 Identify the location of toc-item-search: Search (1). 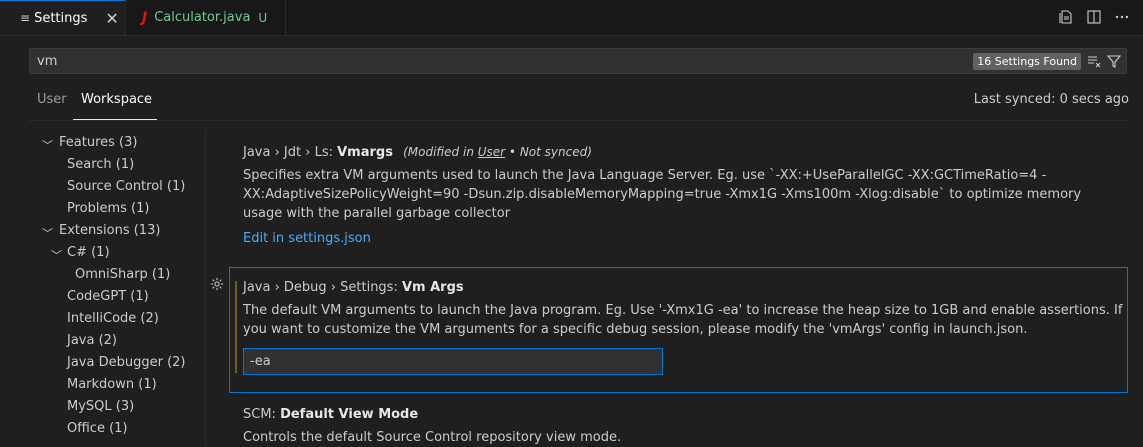
(100, 164).